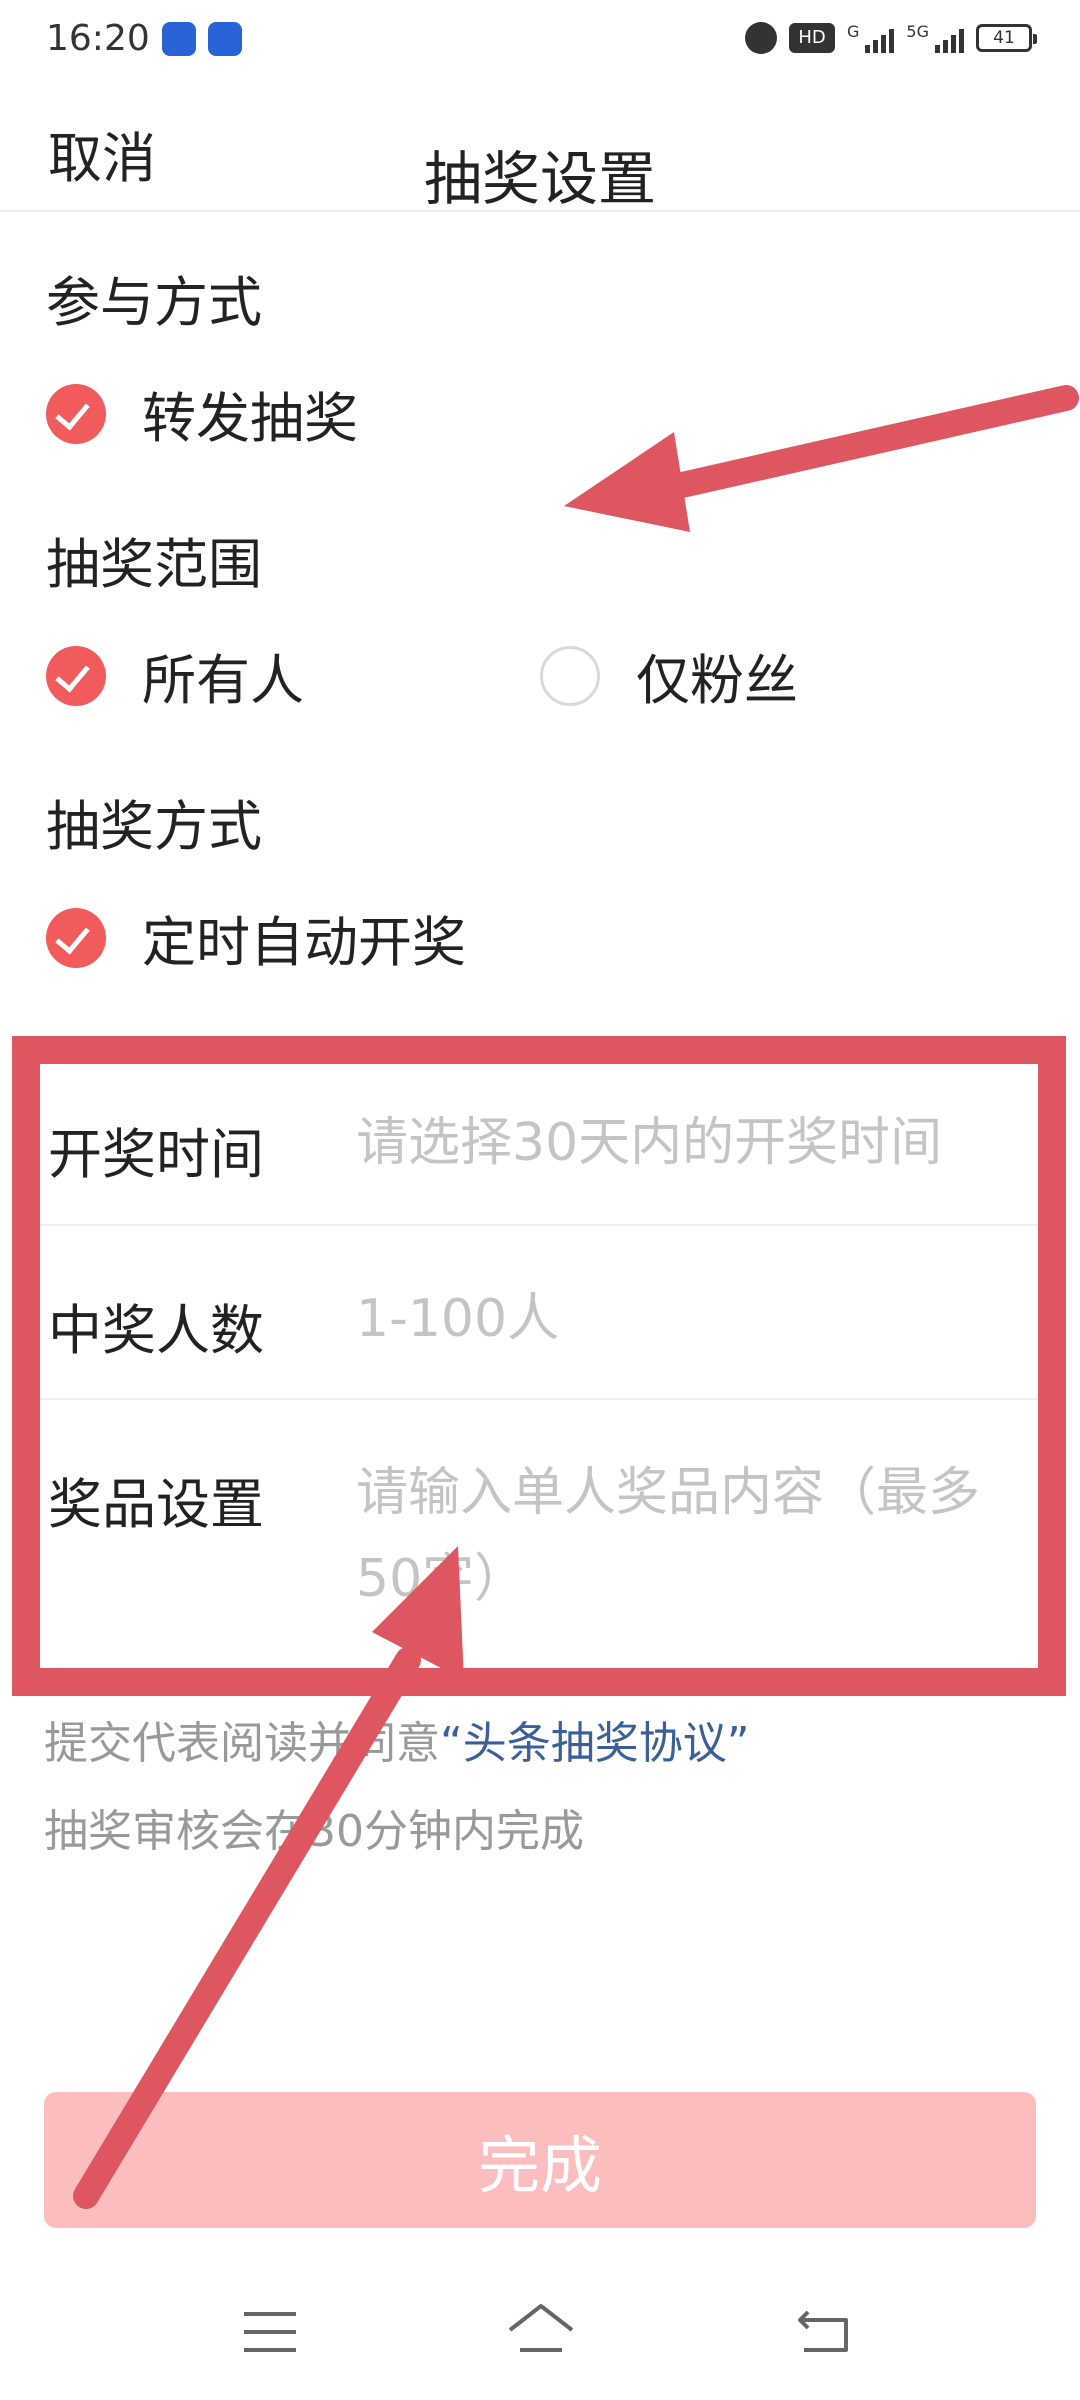  I want to click on back-icon, so click(824, 2332).